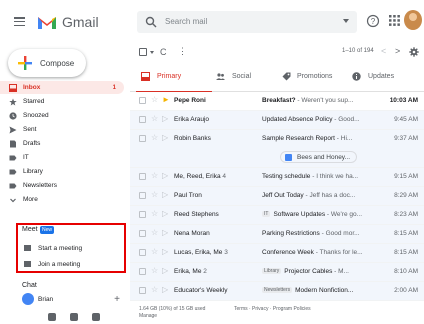 The width and height of the screenshot is (424, 324). Describe the element at coordinates (163, 52) in the screenshot. I see `refresh-icon: C` at that location.